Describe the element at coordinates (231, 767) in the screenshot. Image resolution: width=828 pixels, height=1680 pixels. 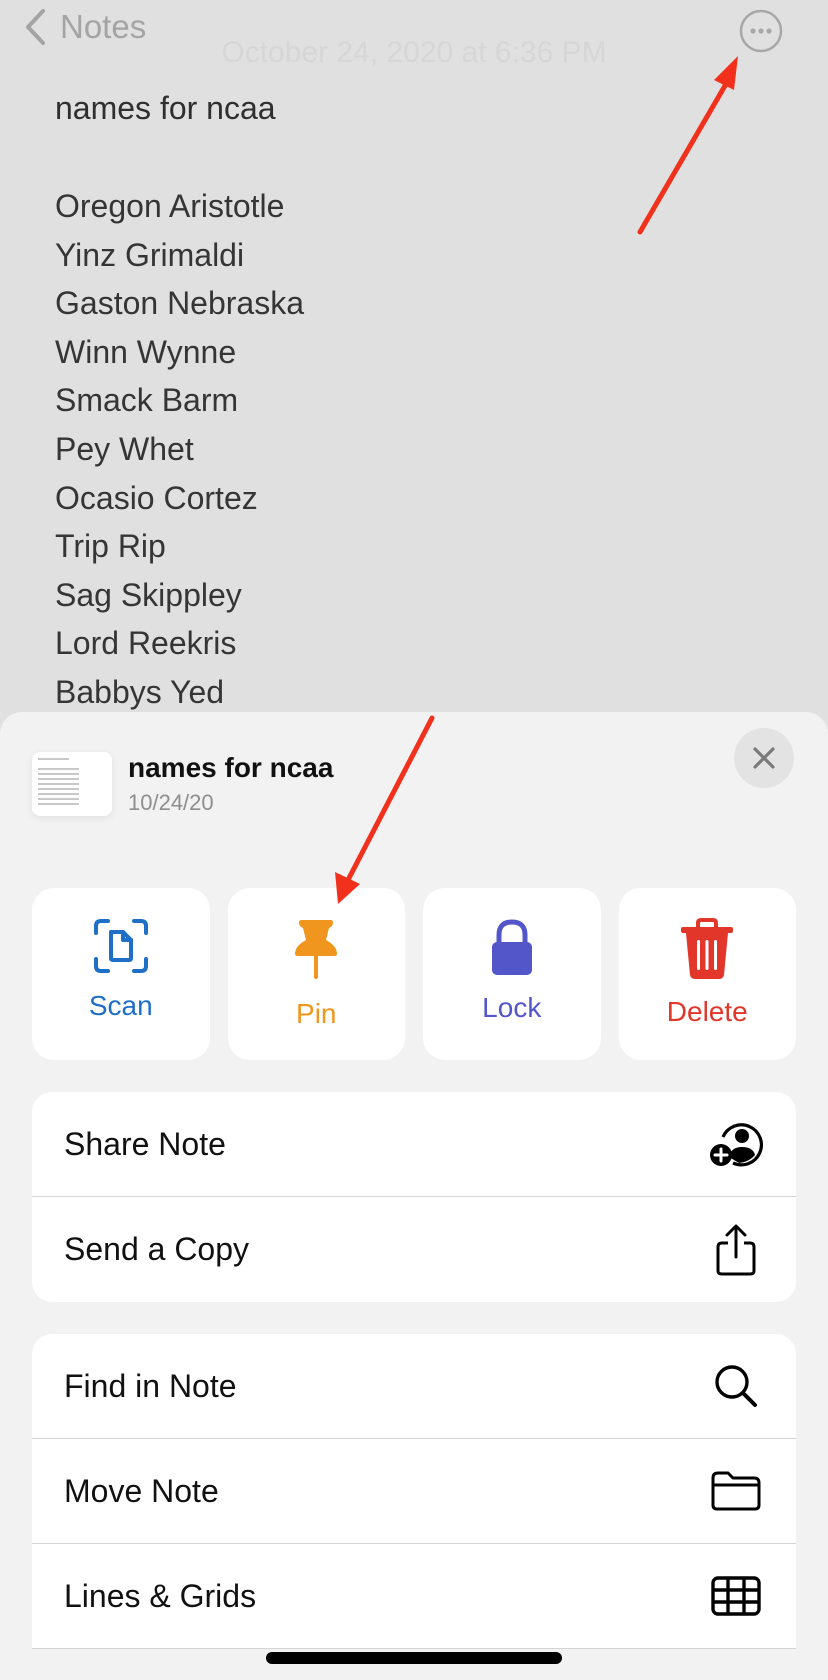
I see `sheet-note-title: names for ncaa` at that location.